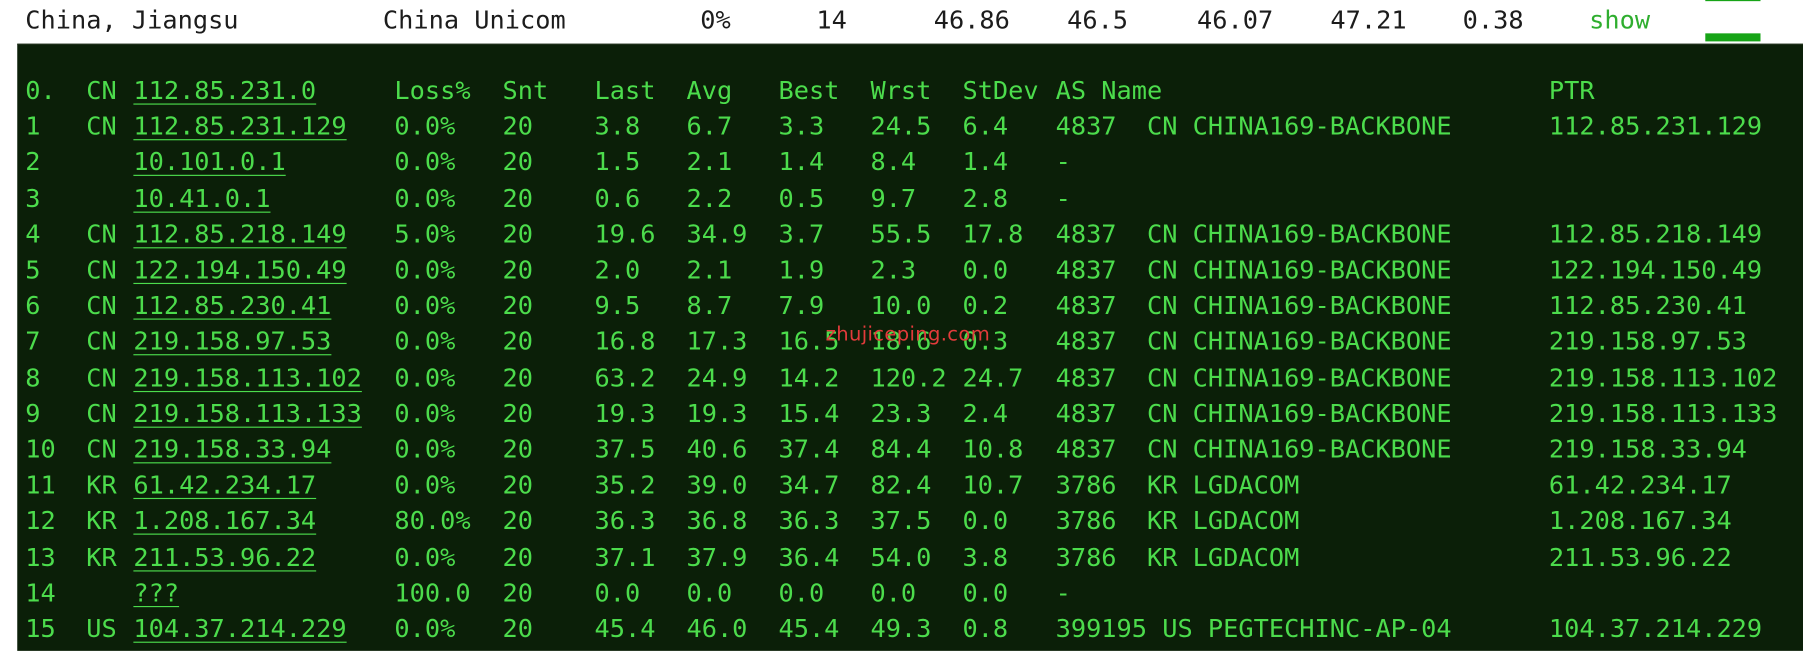 Image resolution: width=1803 pixels, height=651 pixels. I want to click on best-value: 7.9, so click(801, 307).